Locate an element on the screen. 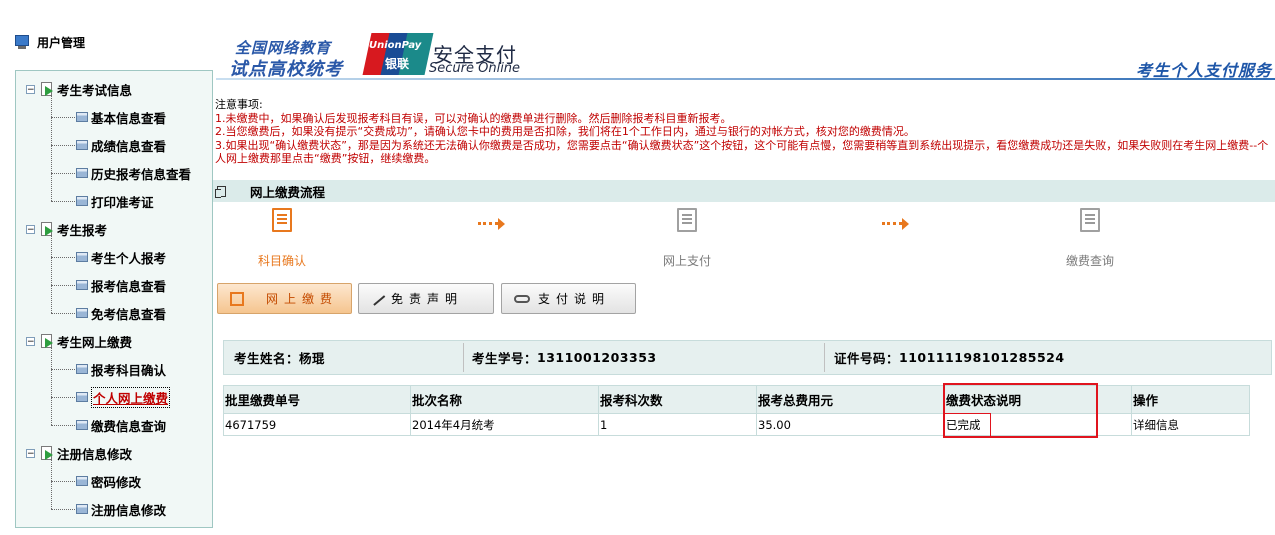 The width and height of the screenshot is (1275, 535). header-divider is located at coordinates (745, 79).